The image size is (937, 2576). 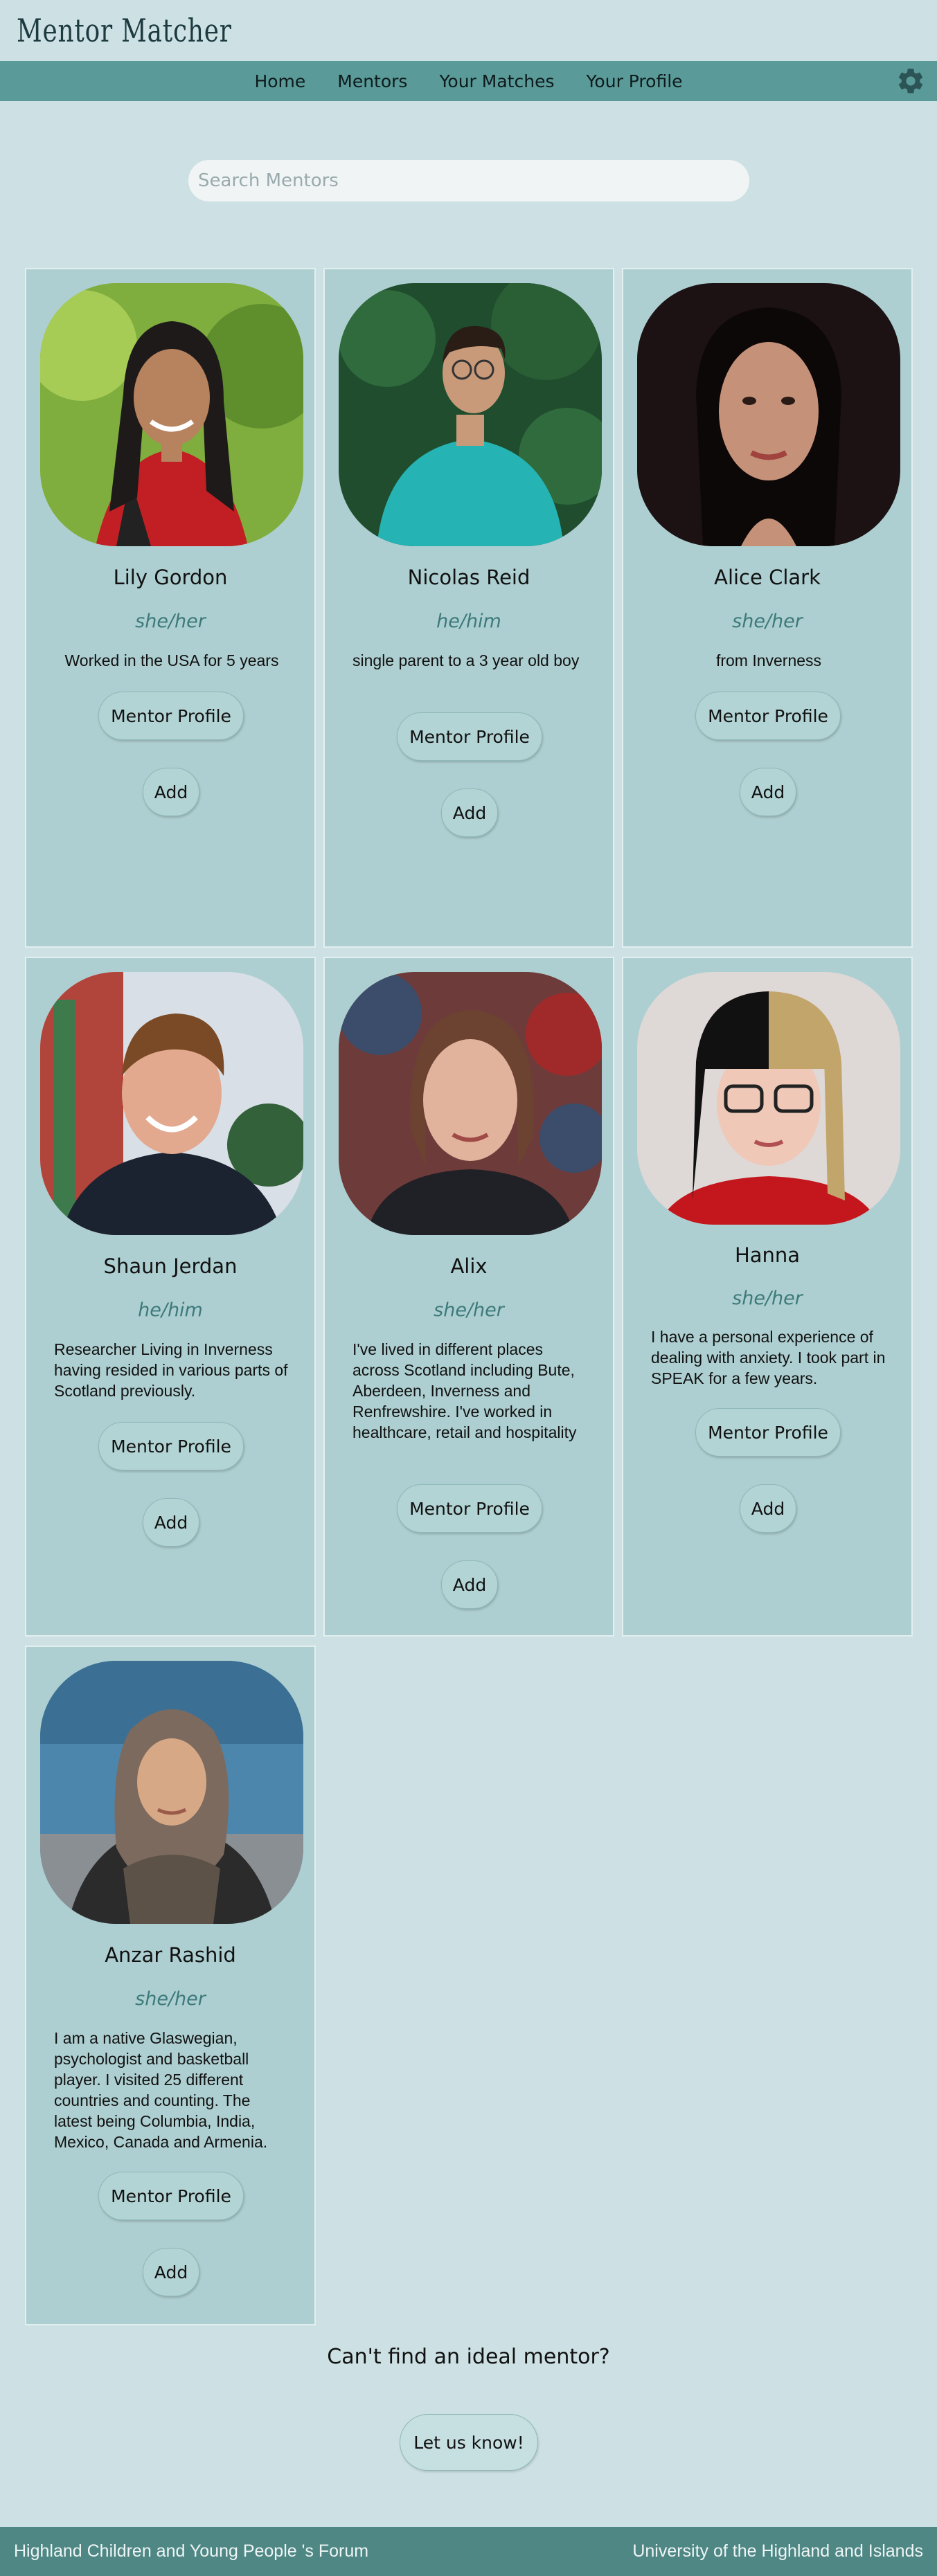 I want to click on cta-text: Can't find an ideal mentor?, so click(x=468, y=2357).